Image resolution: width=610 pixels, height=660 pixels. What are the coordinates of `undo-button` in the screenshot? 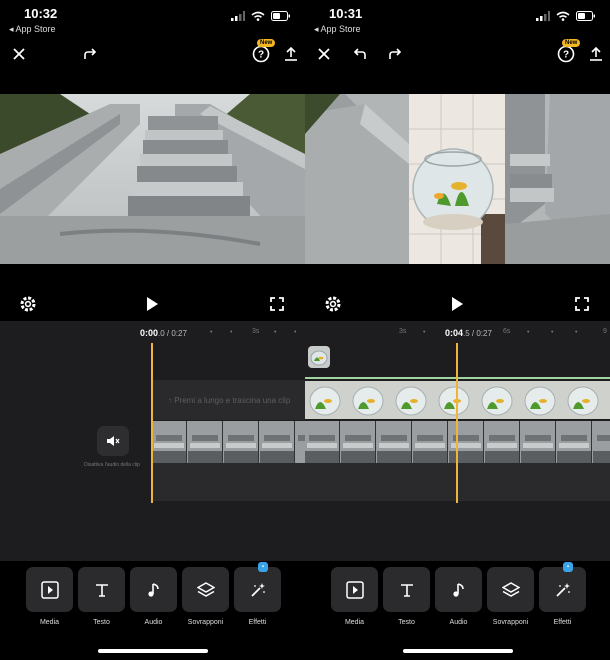 It's located at (360, 54).